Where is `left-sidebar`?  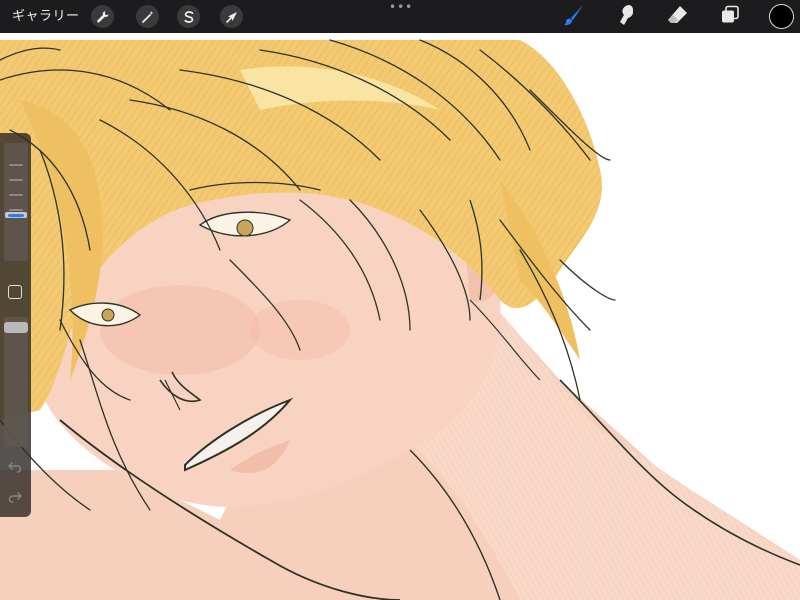 left-sidebar is located at coordinates (15, 325).